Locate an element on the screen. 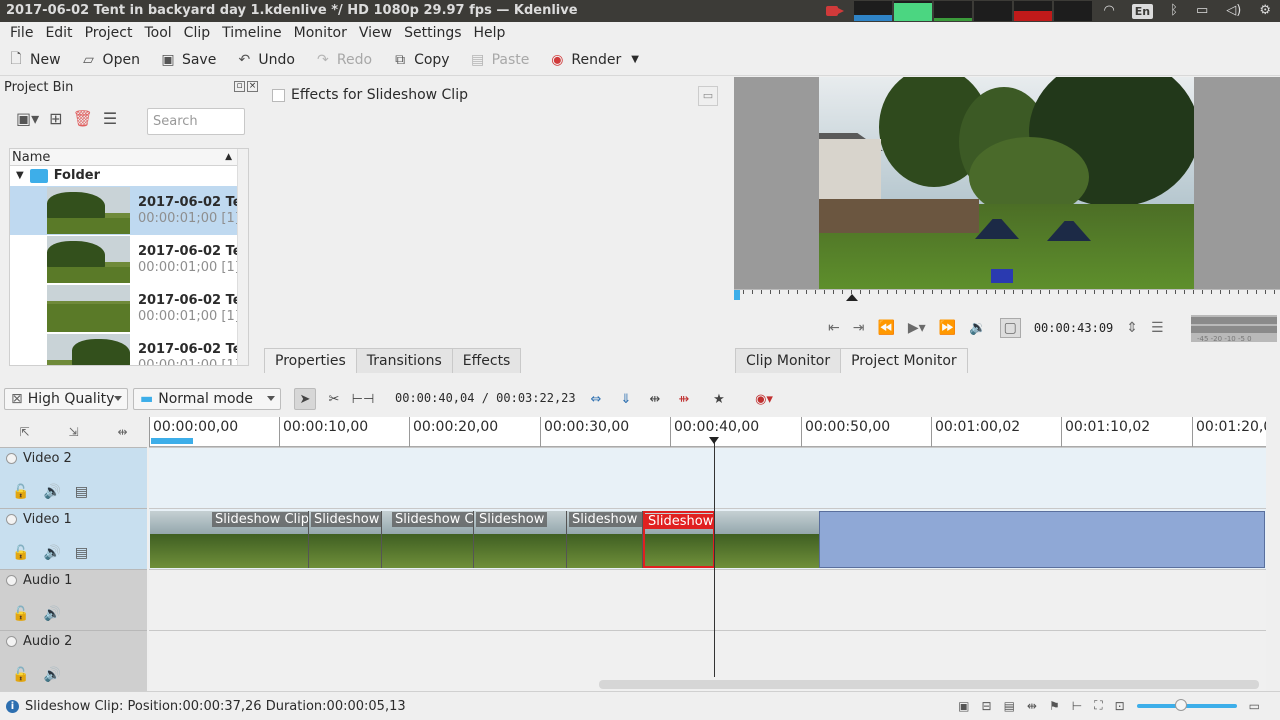 The width and height of the screenshot is (1280, 720). track-header-audio-2: Audio 2 🔓 🔊 is located at coordinates (73, 660).